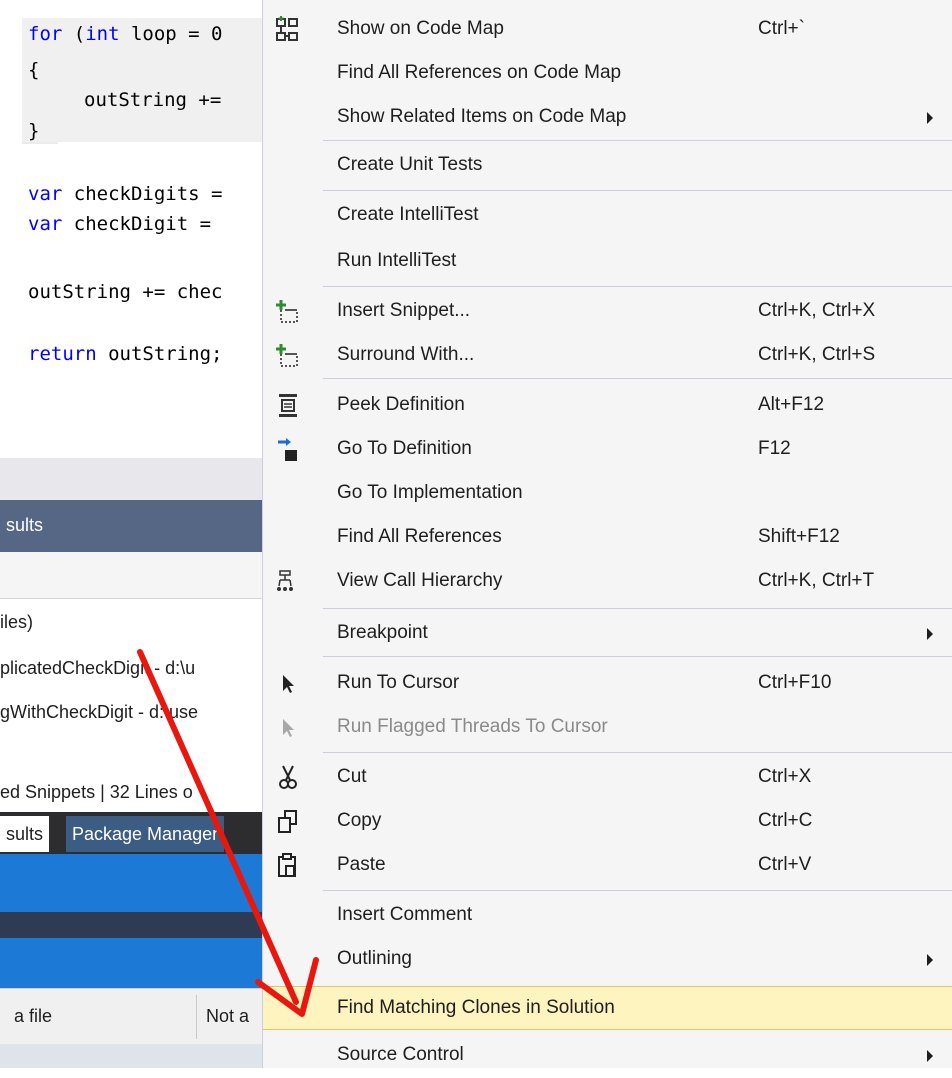 This screenshot has height=1078, width=952. What do you see at coordinates (607, 684) in the screenshot?
I see `menu-item-run-to-cursor: Run To Cursor Ctrl+F10` at bounding box center [607, 684].